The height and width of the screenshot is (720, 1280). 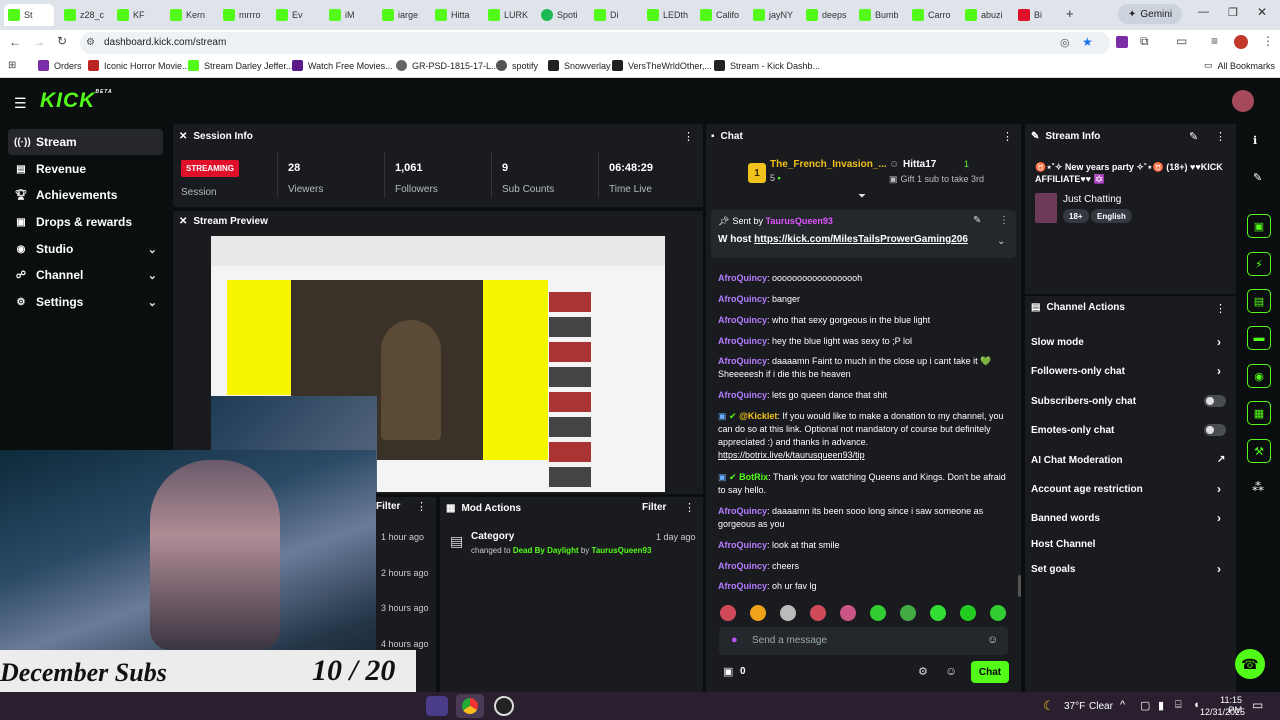 I want to click on mod-entry-category: Dead By Daylight, so click(x=546, y=550).